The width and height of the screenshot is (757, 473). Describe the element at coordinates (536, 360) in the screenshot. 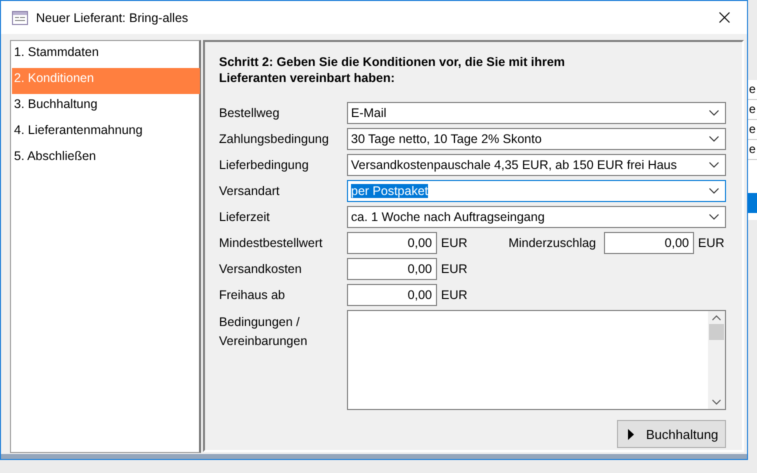

I see `notes-field` at that location.